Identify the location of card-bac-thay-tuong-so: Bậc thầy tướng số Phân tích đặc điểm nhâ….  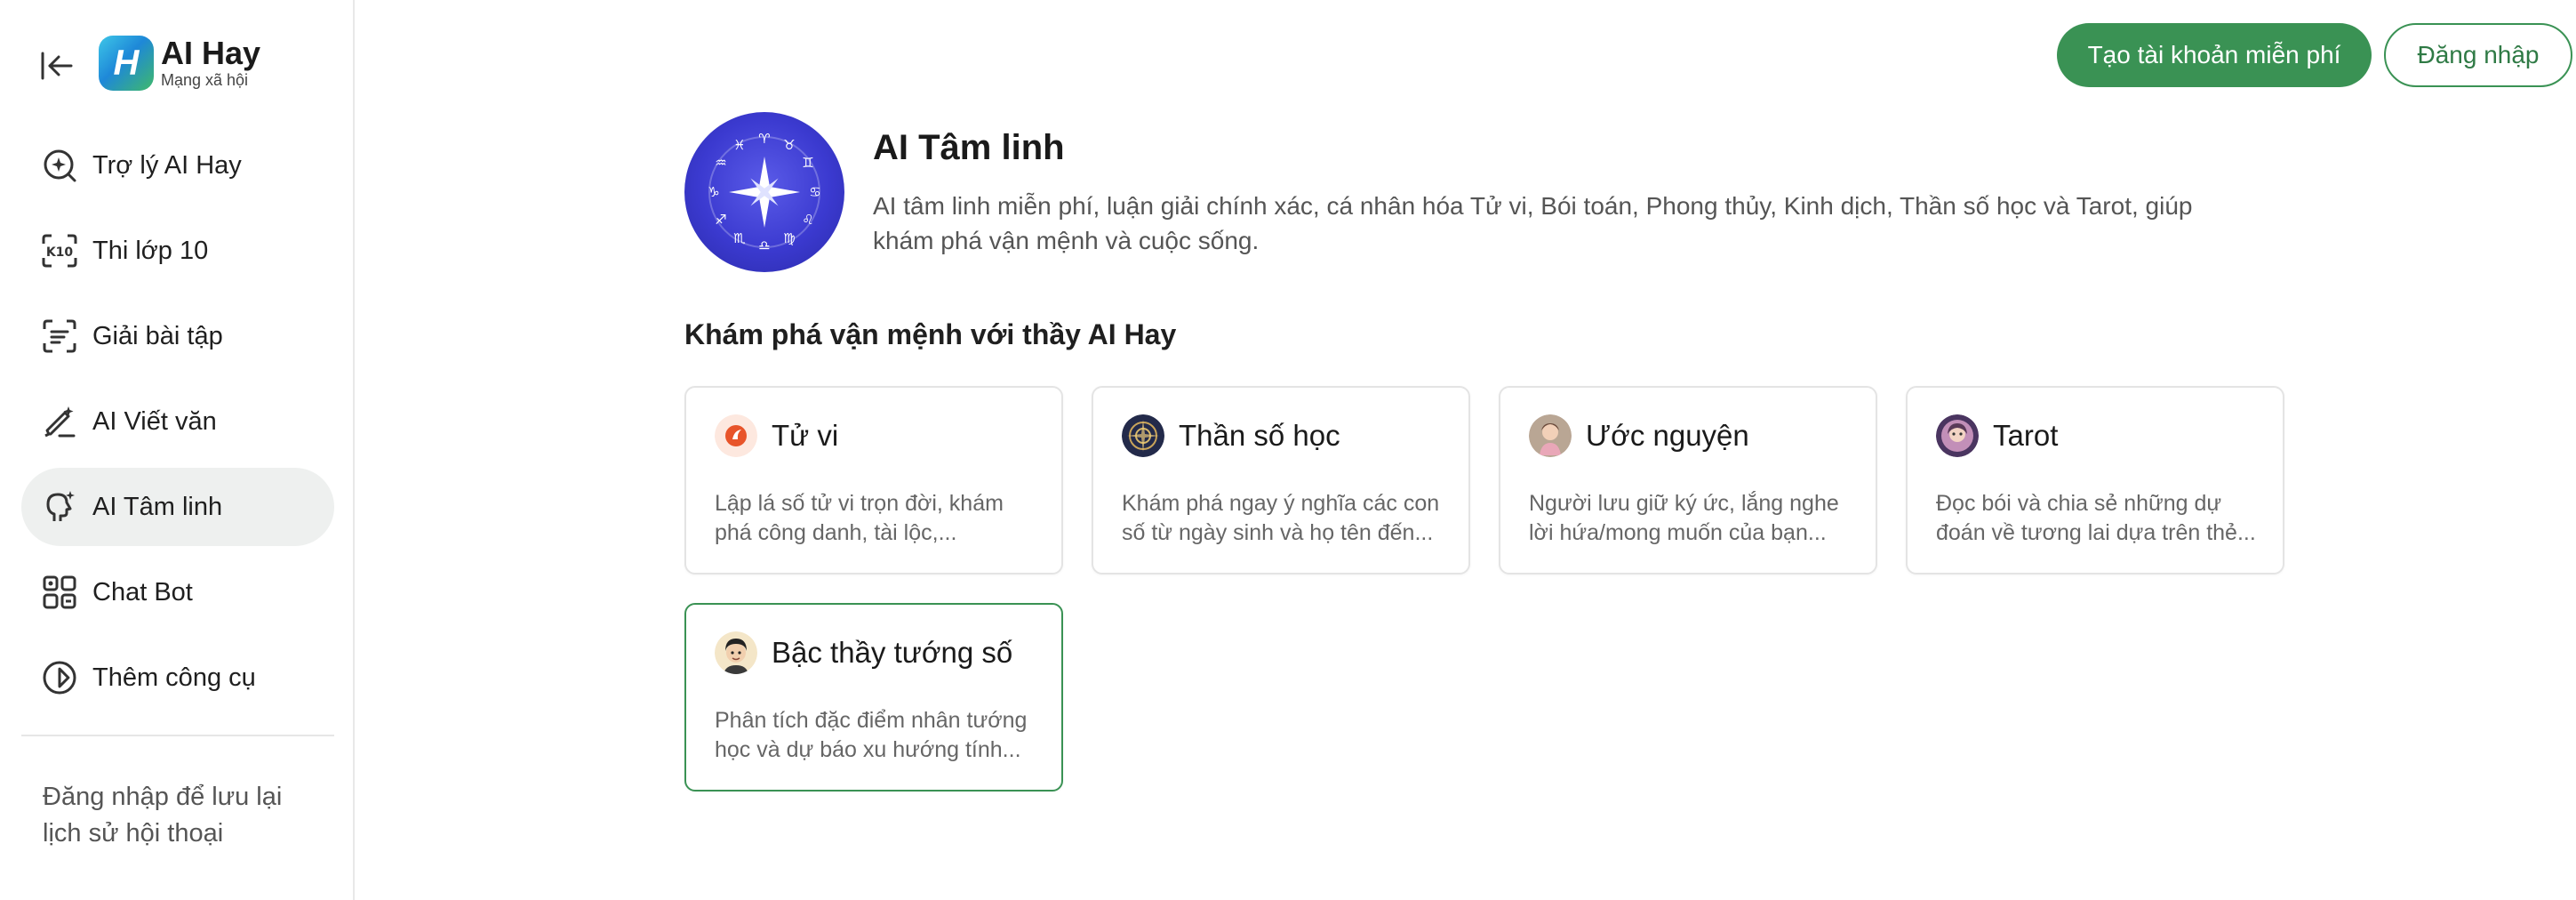
(873, 697).